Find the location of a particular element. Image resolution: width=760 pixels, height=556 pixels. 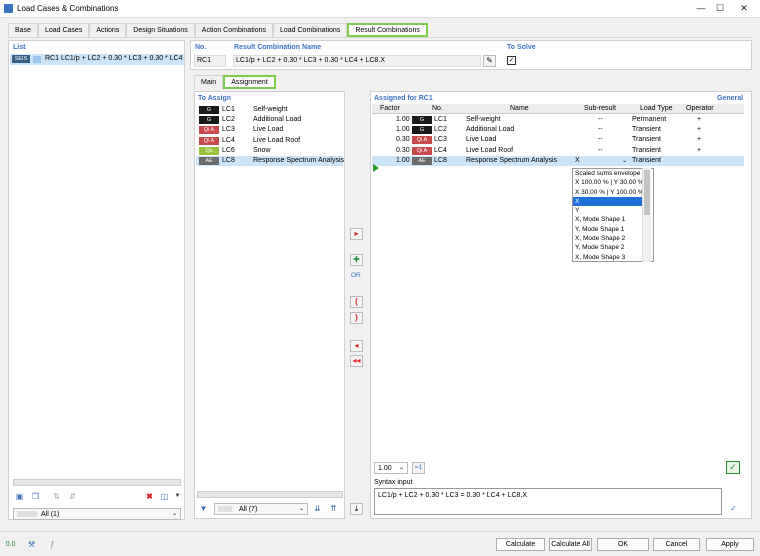

select-all-icon: ⇊ is located at coordinates (317, 508).